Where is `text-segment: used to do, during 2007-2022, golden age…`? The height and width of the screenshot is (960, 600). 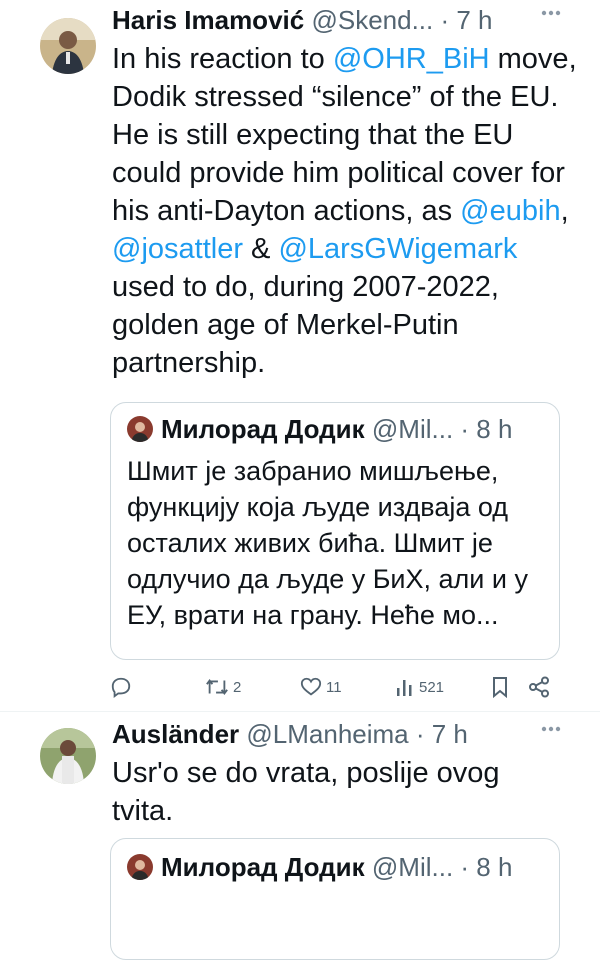
text-segment: used to do, during 2007-2022, golden age… is located at coordinates (305, 325).